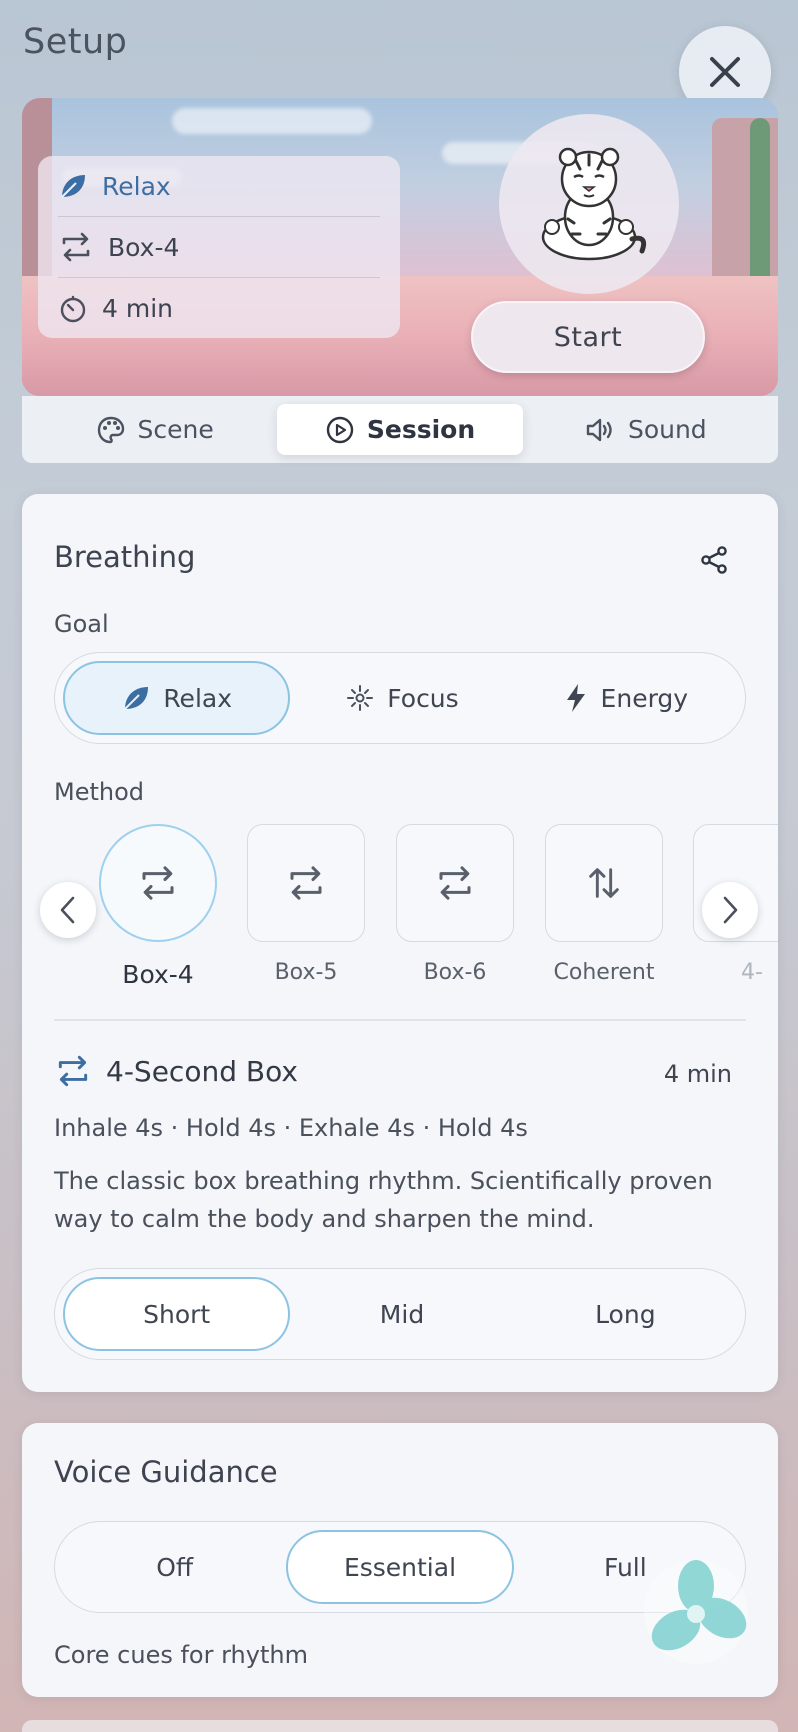 The width and height of the screenshot is (798, 1732). I want to click on length-short: Short, so click(177, 1314).